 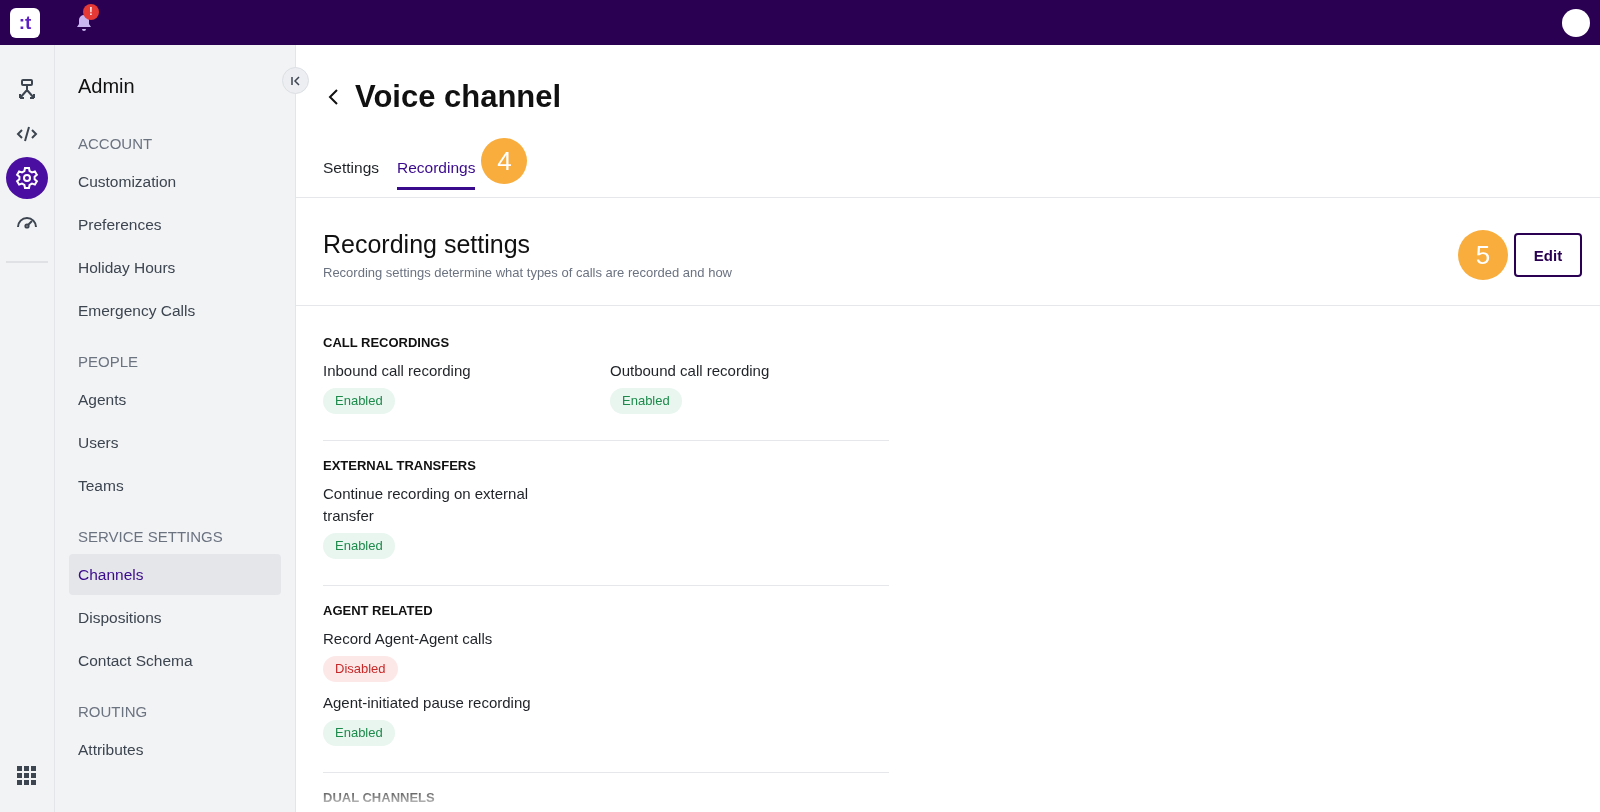 What do you see at coordinates (175, 442) in the screenshot?
I see `sidebar-item: Users` at bounding box center [175, 442].